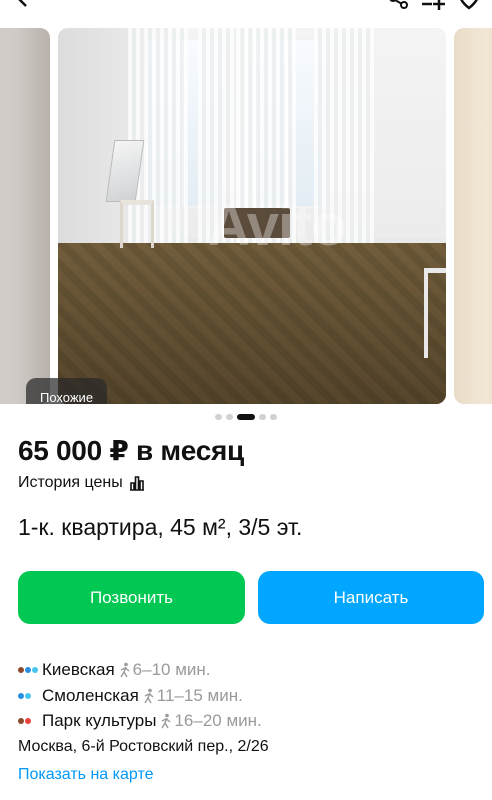 This screenshot has height=800, width=492. What do you see at coordinates (90, 695) in the screenshot?
I see `metro-station-name: Смоленская` at bounding box center [90, 695].